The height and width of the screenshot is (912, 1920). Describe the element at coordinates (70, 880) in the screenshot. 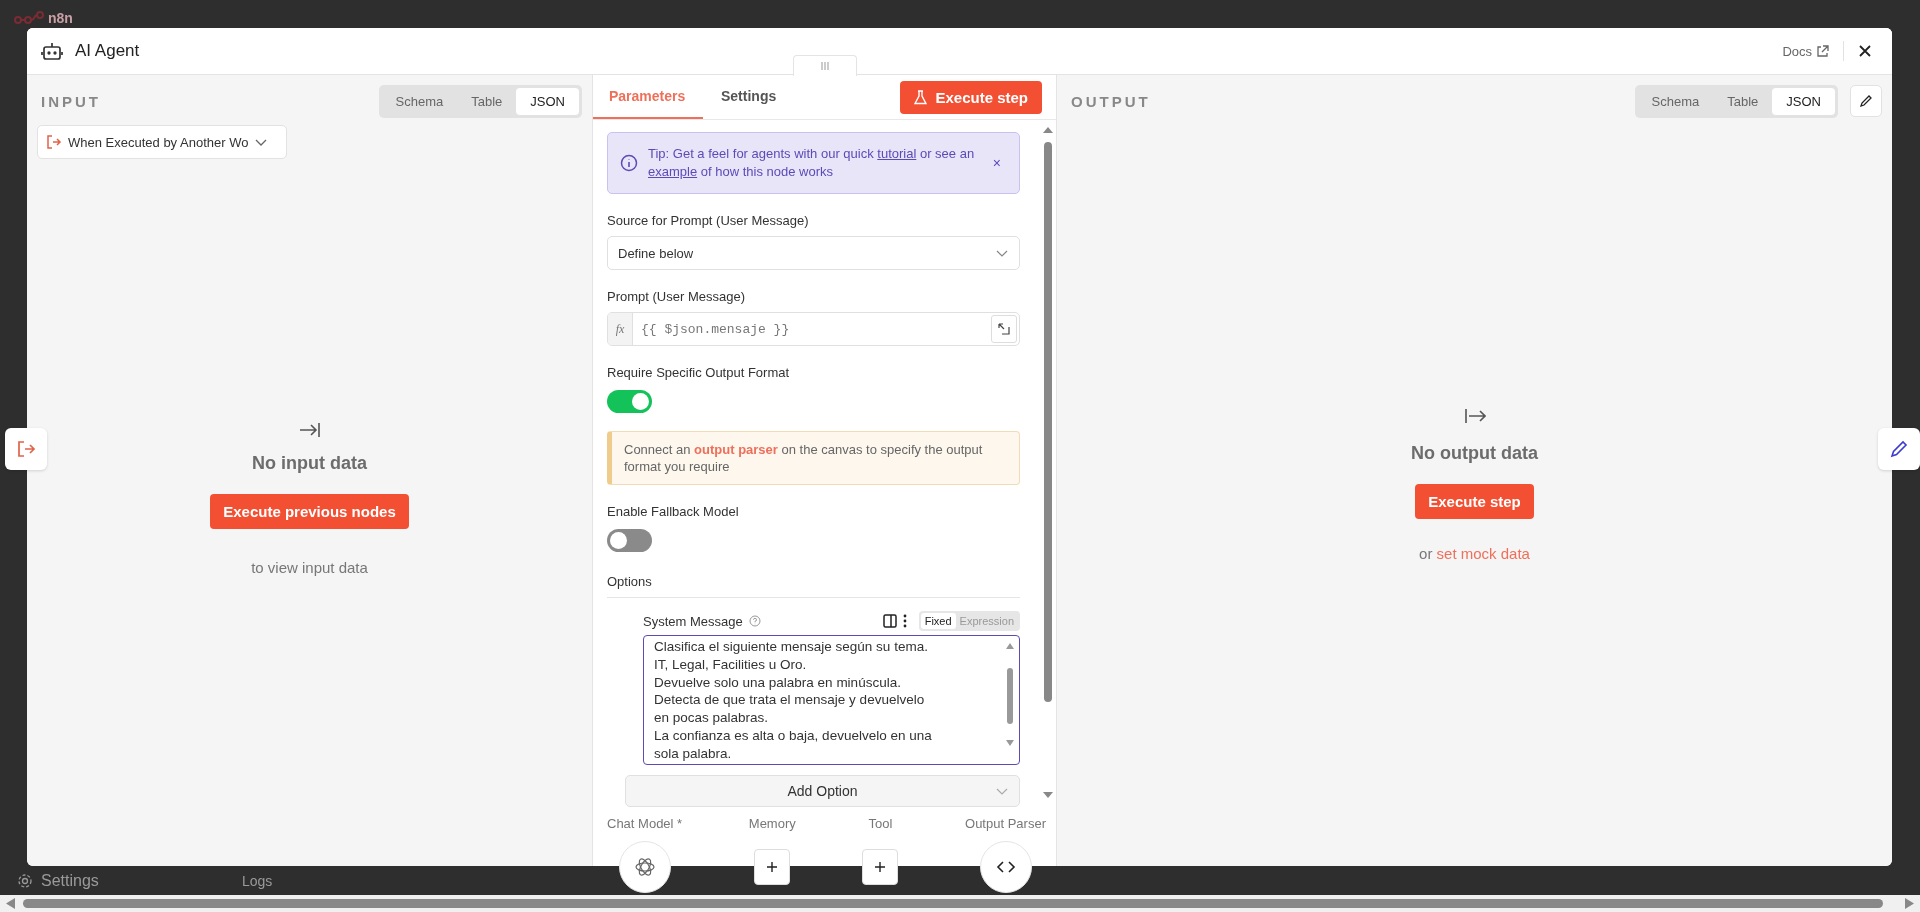

I see `sidebar-item: Settings` at that location.